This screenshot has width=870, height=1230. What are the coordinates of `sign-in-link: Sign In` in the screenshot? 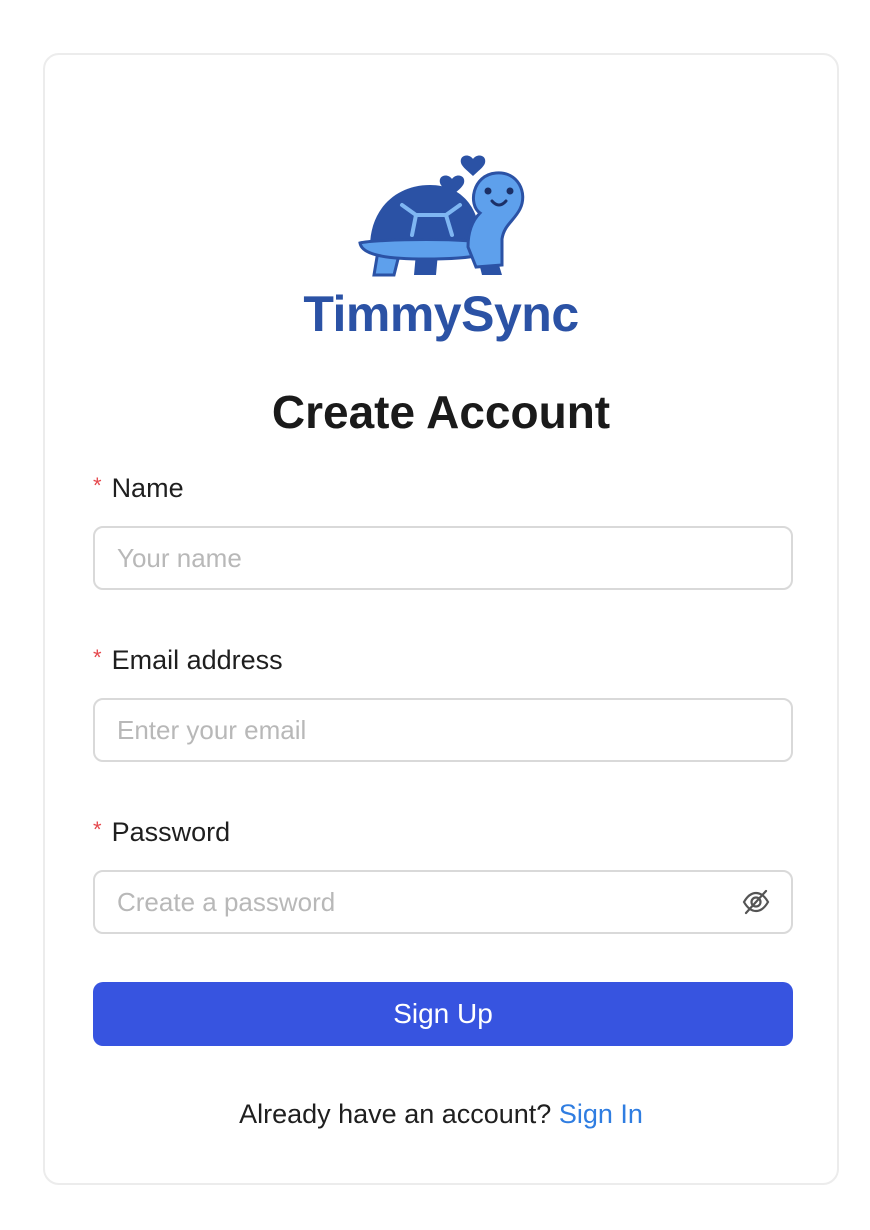 It's located at (601, 1114).